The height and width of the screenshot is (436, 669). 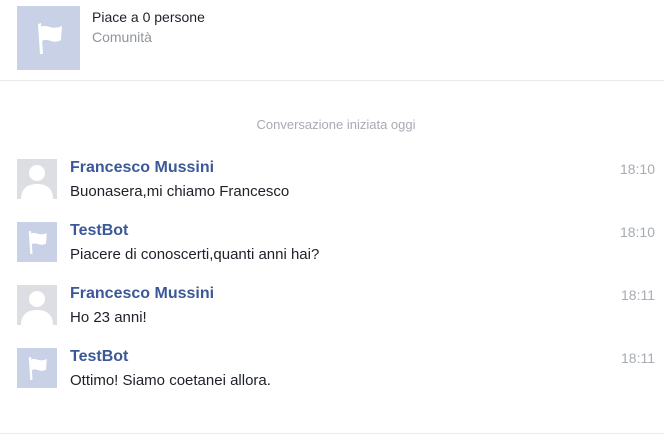 What do you see at coordinates (332, 433) in the screenshot?
I see `bottom-divider` at bounding box center [332, 433].